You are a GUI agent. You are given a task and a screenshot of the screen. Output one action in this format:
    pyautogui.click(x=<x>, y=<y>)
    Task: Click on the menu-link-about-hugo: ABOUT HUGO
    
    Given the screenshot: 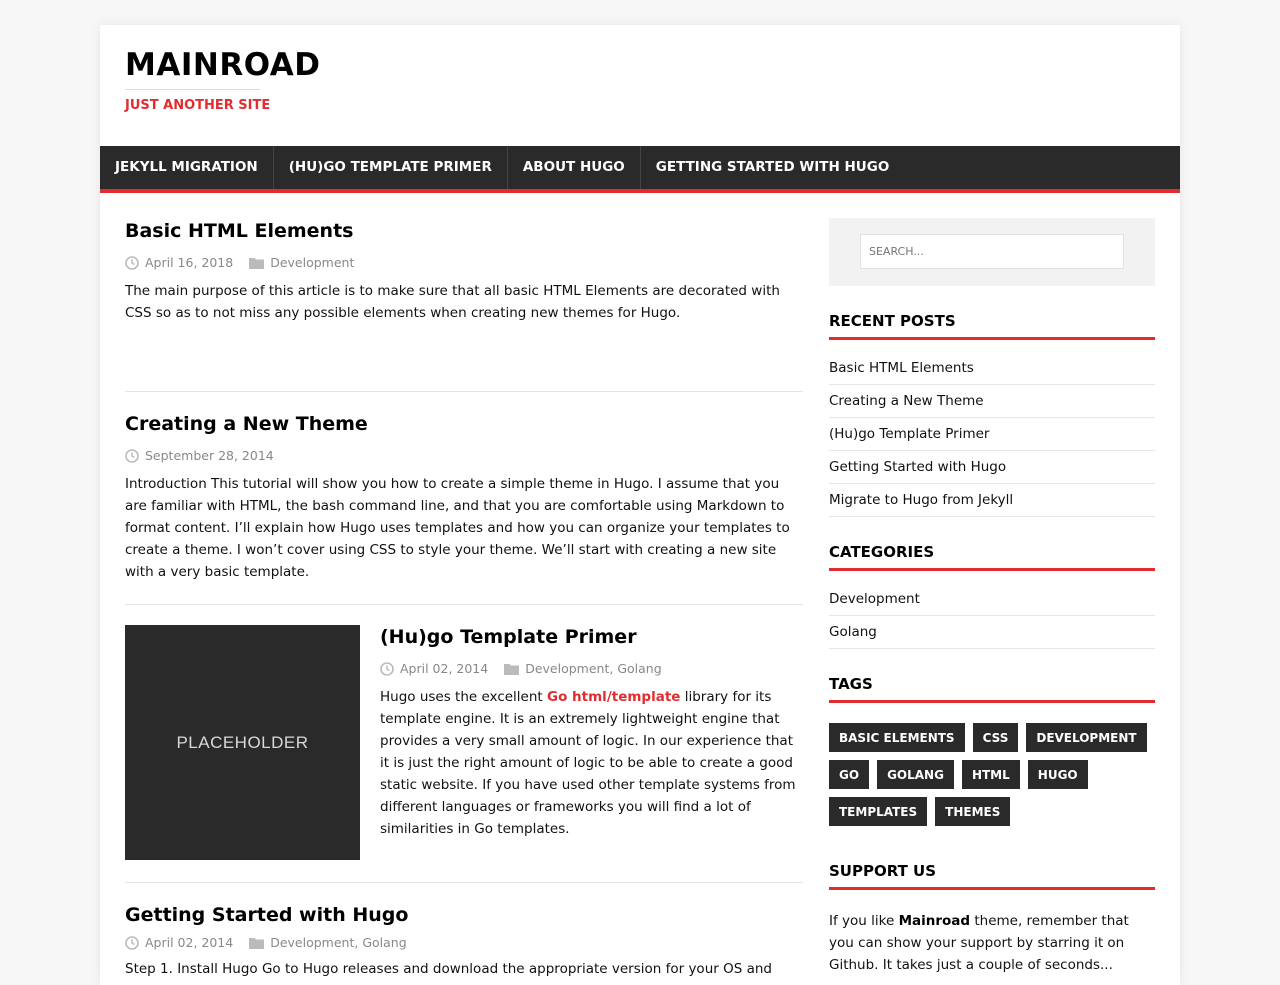 What is the action you would take?
    pyautogui.click(x=574, y=167)
    